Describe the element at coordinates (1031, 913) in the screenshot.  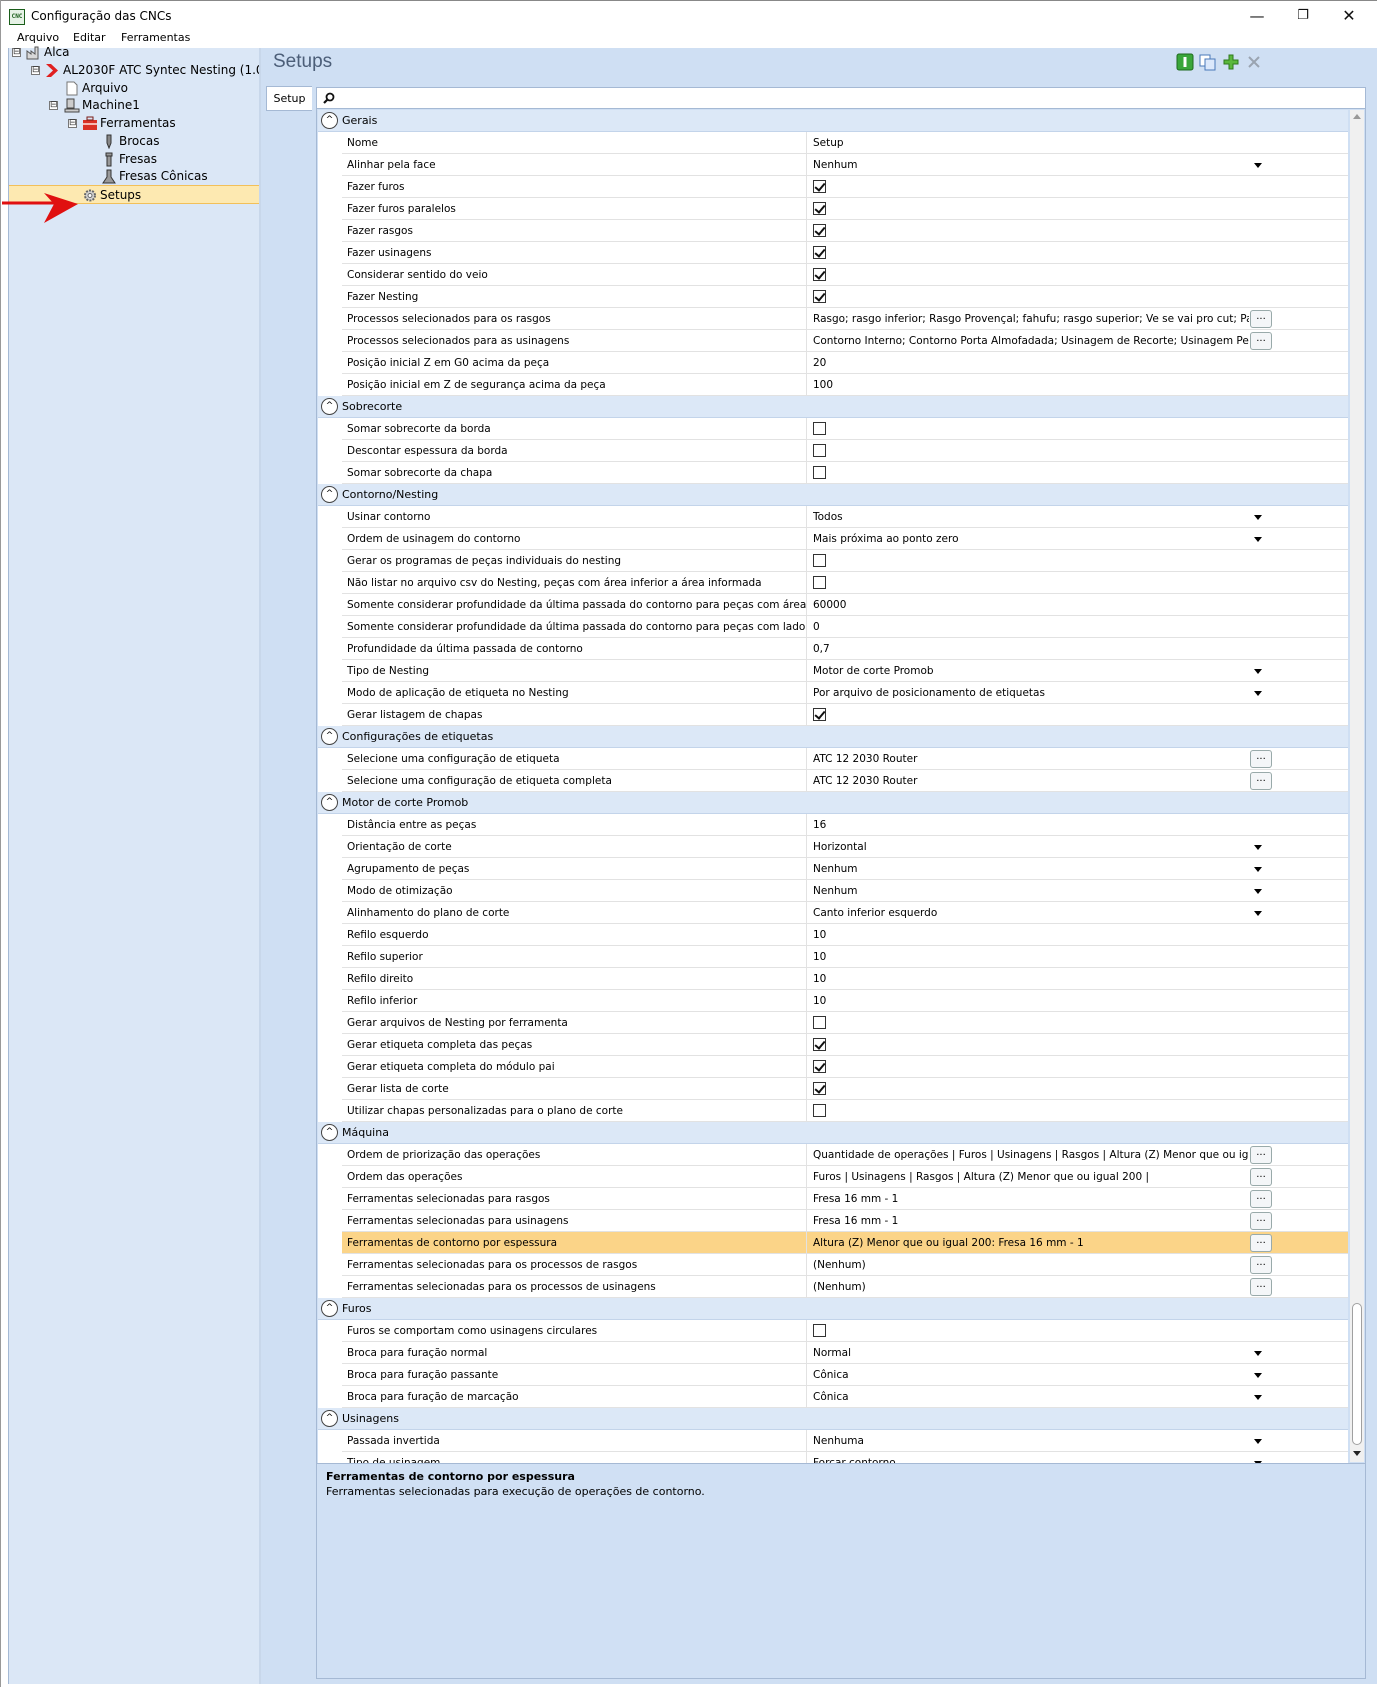
I see `property-value: Canto inferior esquerdo` at that location.